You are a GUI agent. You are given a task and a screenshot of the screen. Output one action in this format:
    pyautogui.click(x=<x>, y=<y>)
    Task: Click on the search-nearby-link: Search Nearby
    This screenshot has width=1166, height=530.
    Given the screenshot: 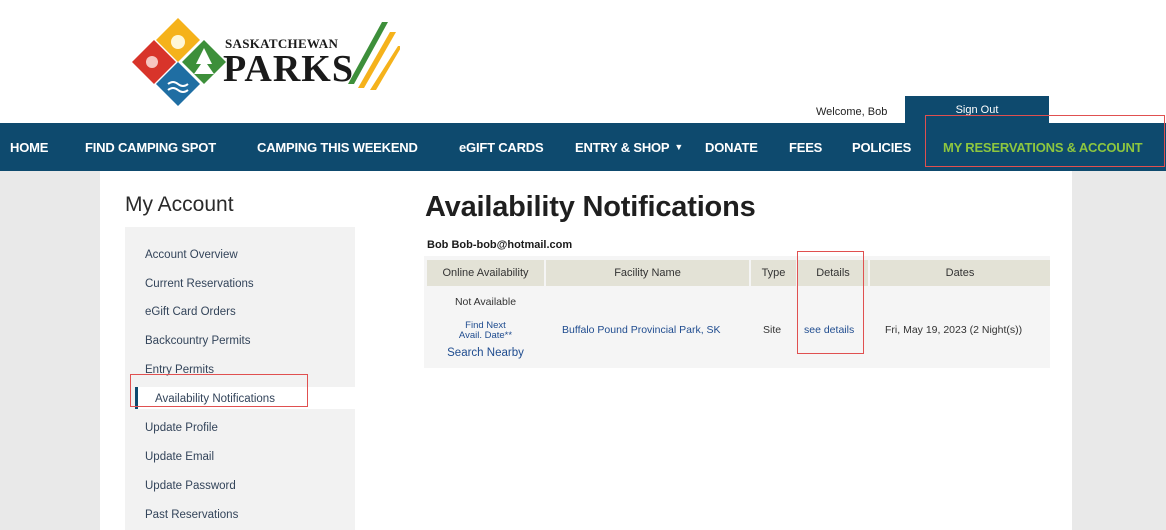 What is the action you would take?
    pyautogui.click(x=485, y=353)
    